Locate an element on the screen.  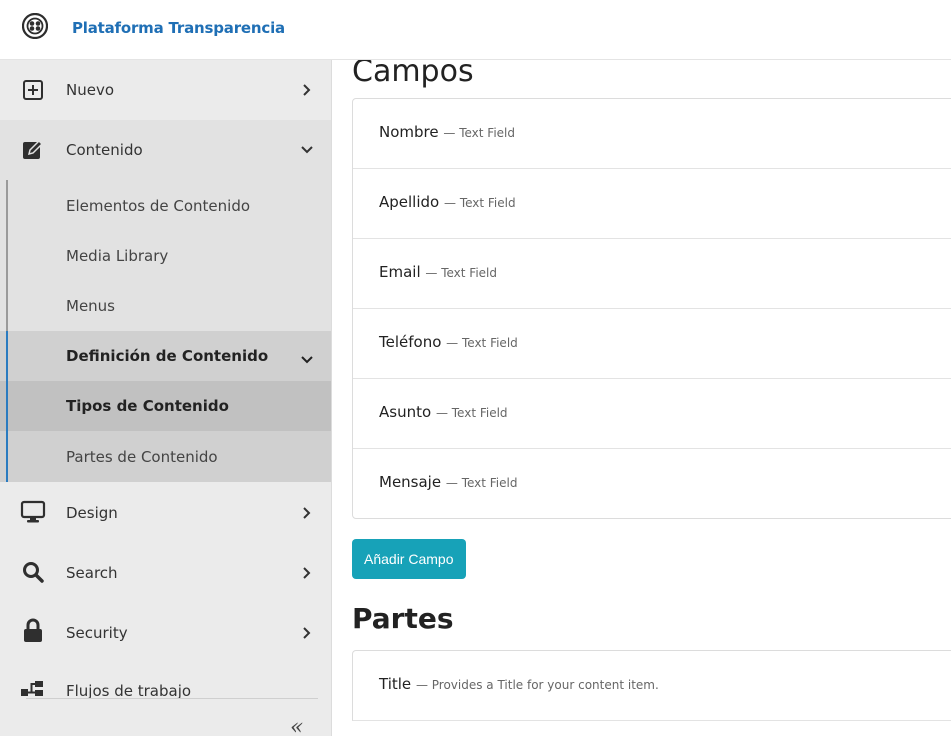
top-bar: Plataforma Transparencia is located at coordinates (475, 30).